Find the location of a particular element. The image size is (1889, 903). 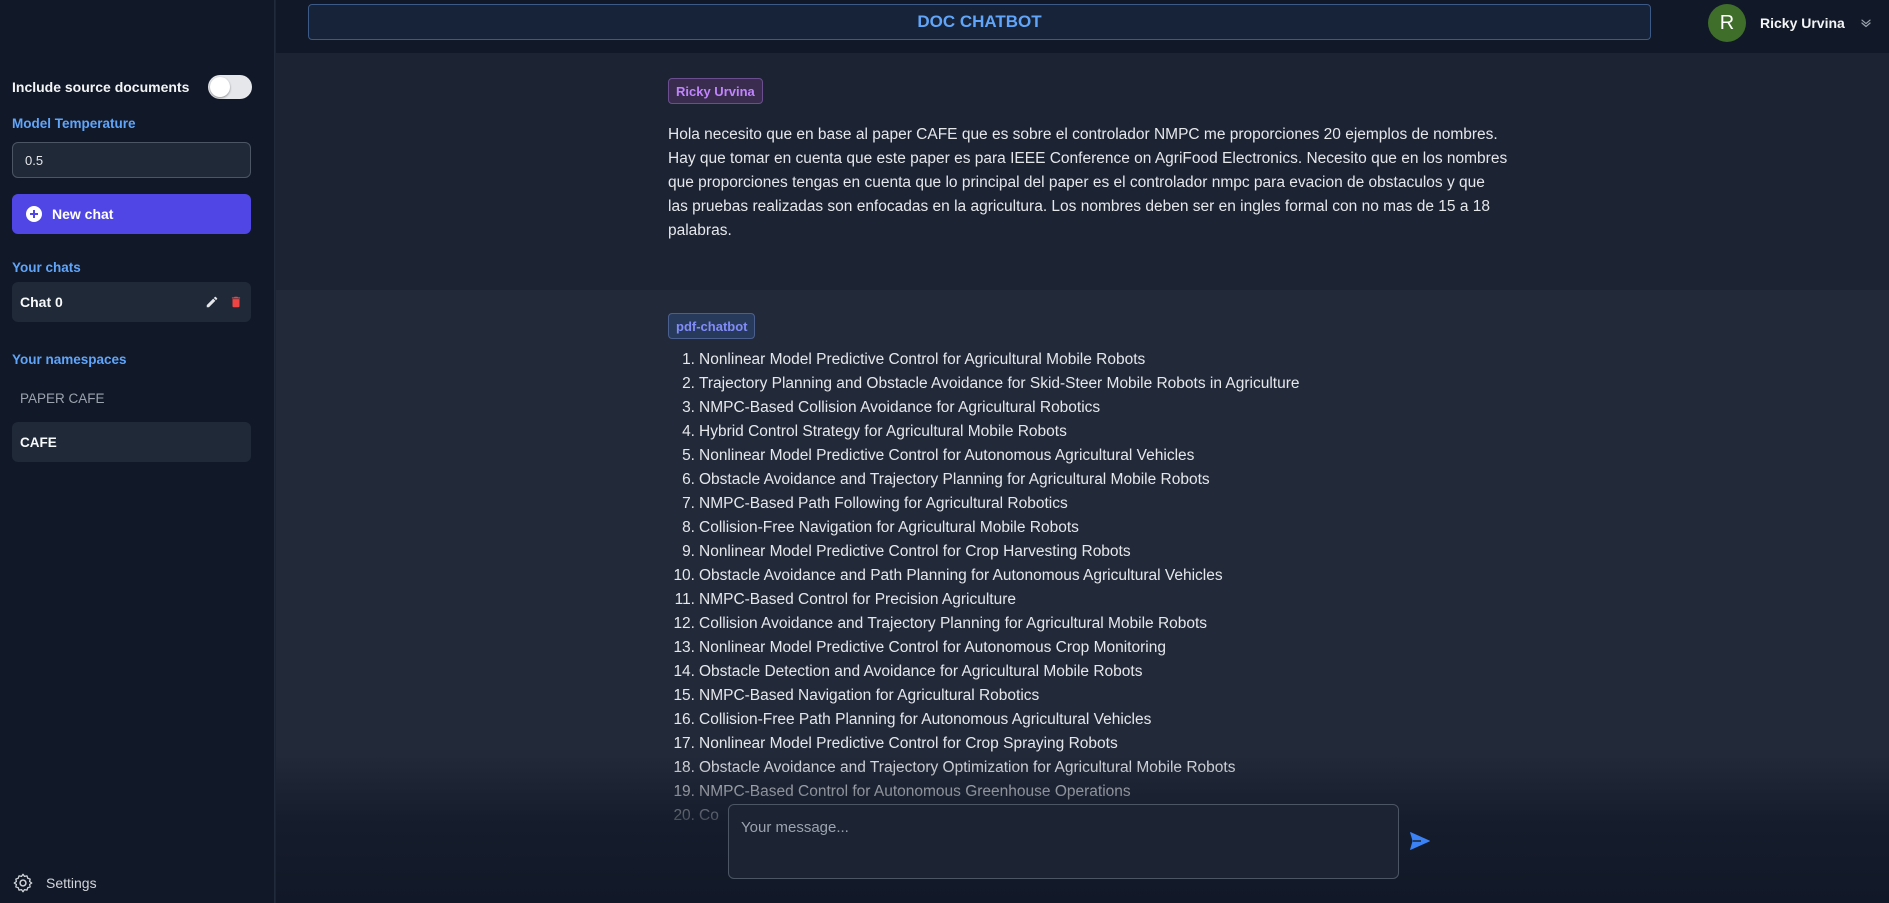

namespace-item-paper-cafe: PAPER CAFE is located at coordinates (131, 398).